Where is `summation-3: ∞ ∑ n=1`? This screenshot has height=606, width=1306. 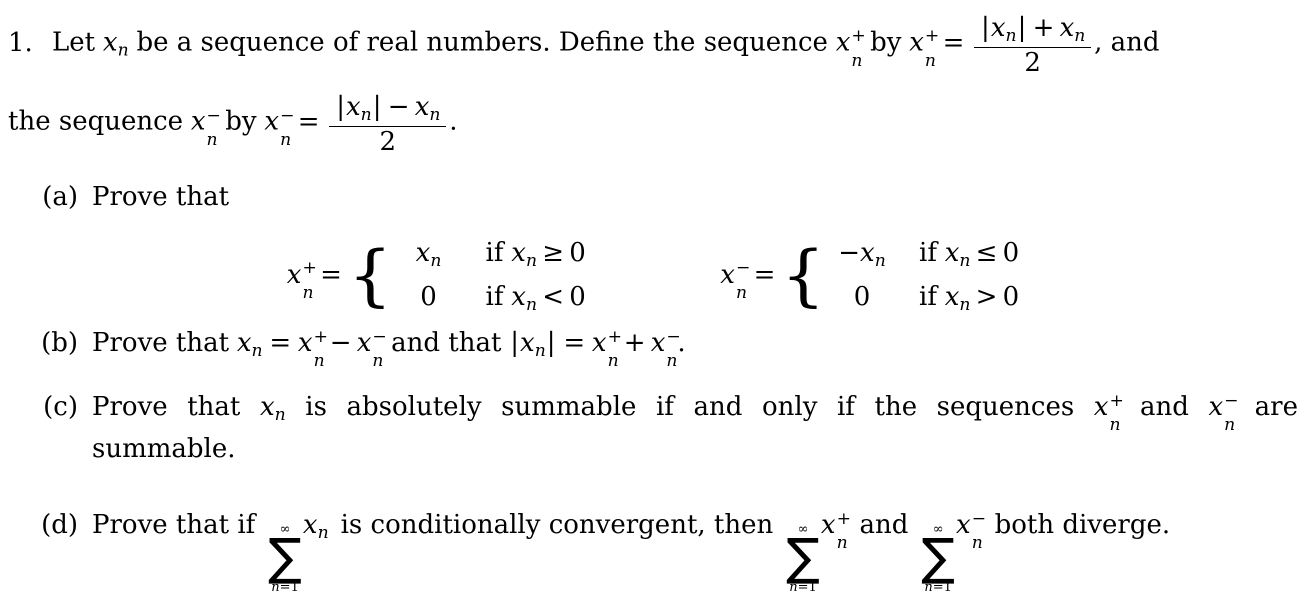
summation-3: ∞ ∑ n=1 is located at coordinates (938, 559).